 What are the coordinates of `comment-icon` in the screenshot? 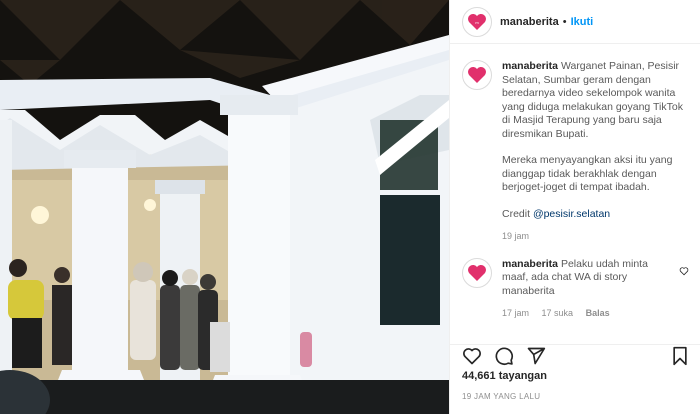 It's located at (504, 356).